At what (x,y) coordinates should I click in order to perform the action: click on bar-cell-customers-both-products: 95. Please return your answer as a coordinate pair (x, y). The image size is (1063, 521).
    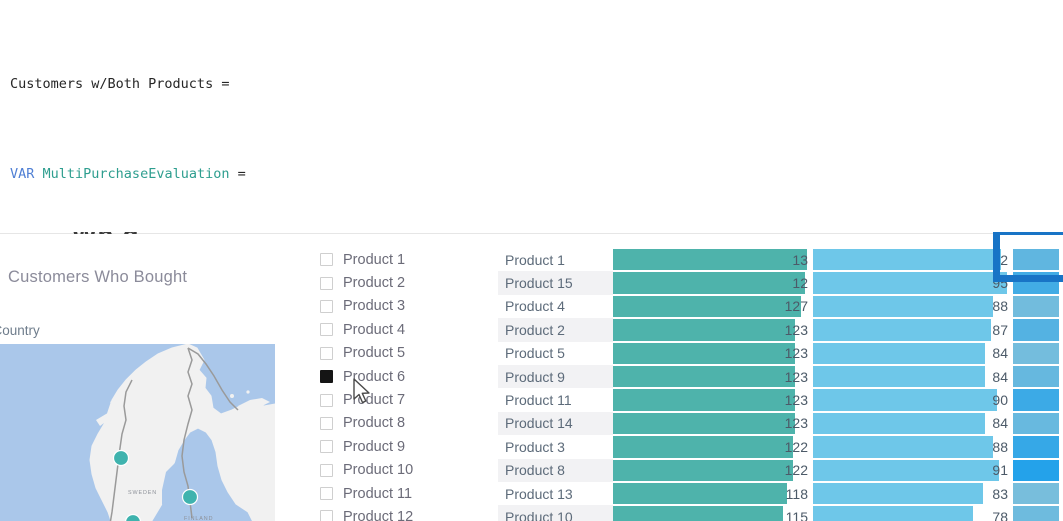
    Looking at the image, I should click on (913, 283).